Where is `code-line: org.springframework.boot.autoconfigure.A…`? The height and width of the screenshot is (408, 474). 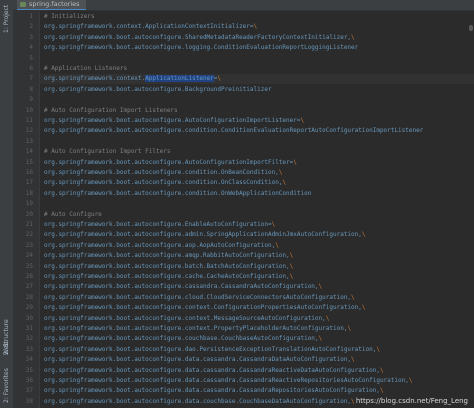 code-line: org.springframework.boot.autoconfigure.A… is located at coordinates (170, 163).